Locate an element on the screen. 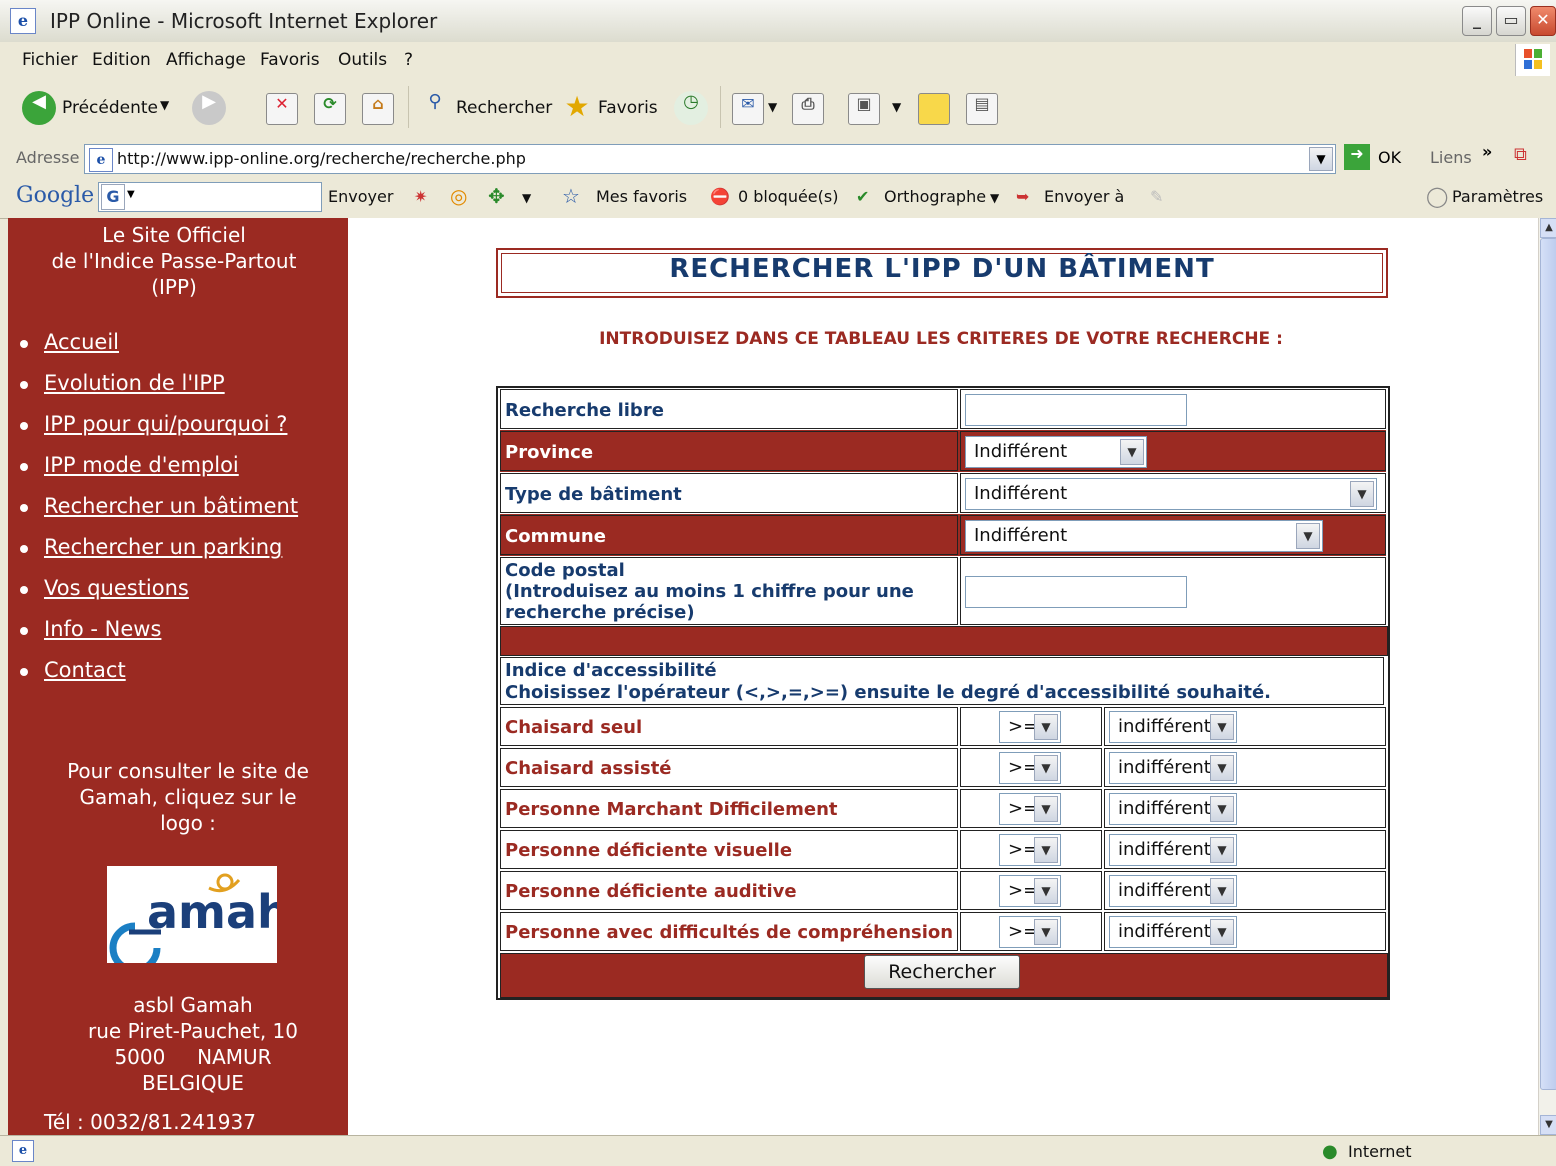 Image resolution: width=1556 pixels, height=1166 pixels. forward-arrow-icon: ▶ is located at coordinates (209, 108).